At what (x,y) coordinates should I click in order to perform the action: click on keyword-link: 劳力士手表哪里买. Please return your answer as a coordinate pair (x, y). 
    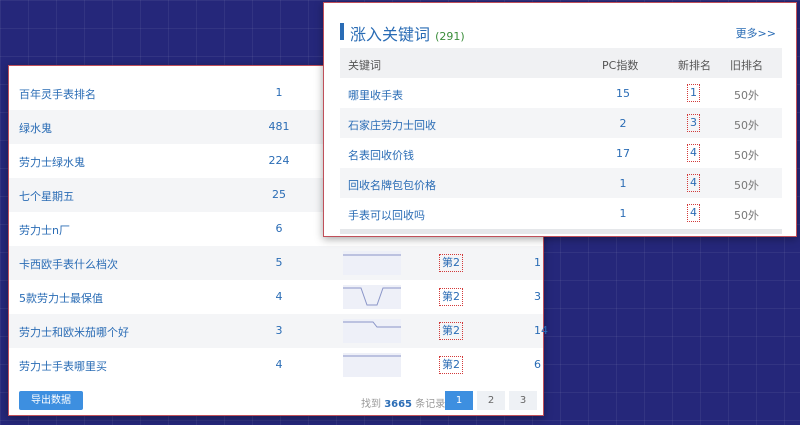
    Looking at the image, I should click on (63, 366).